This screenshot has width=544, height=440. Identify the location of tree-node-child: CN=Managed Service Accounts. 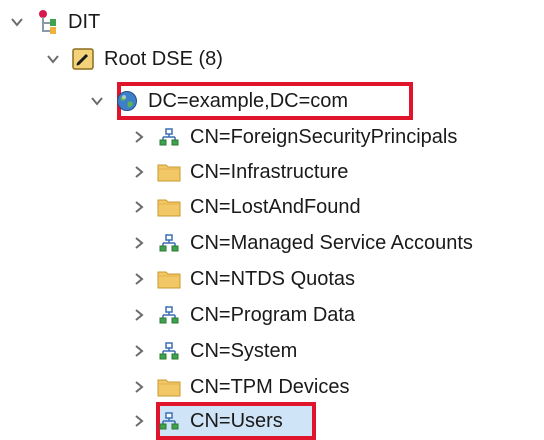
(300, 243).